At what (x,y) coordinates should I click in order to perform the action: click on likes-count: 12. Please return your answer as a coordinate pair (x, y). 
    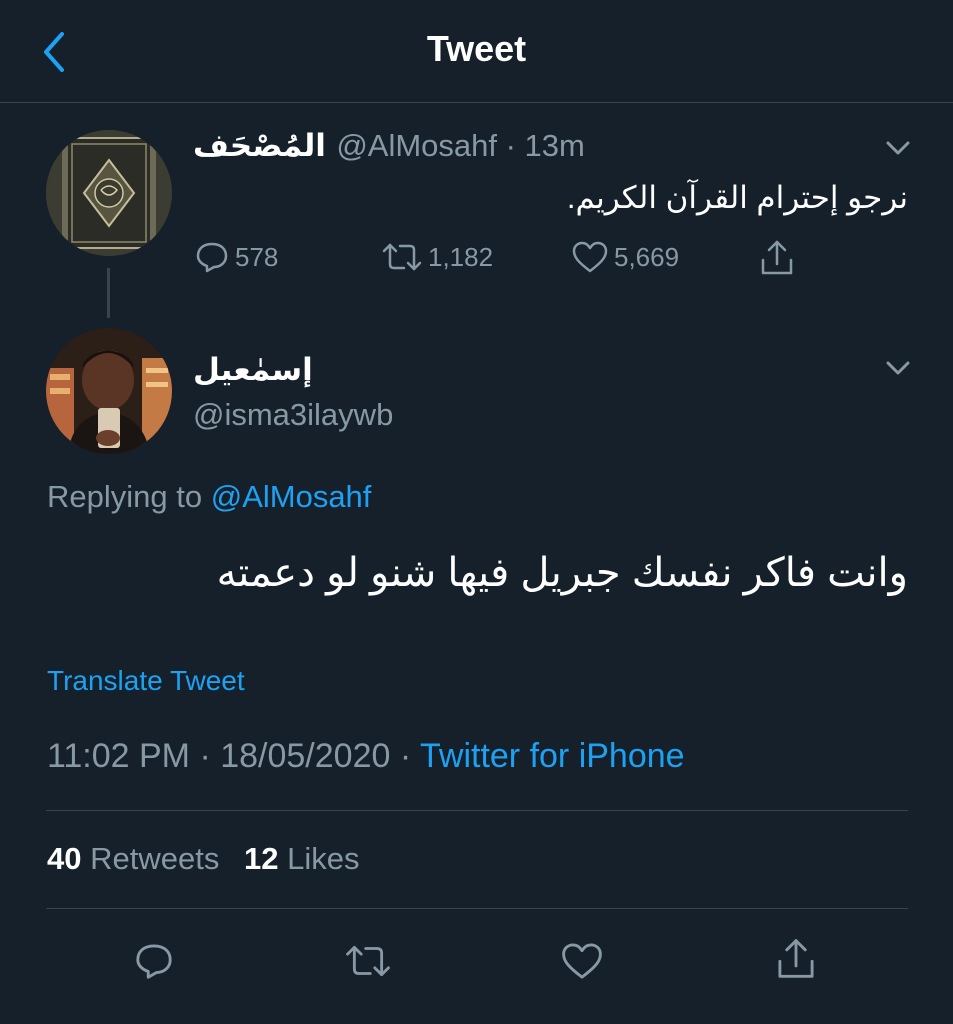
    Looking at the image, I should click on (261, 858).